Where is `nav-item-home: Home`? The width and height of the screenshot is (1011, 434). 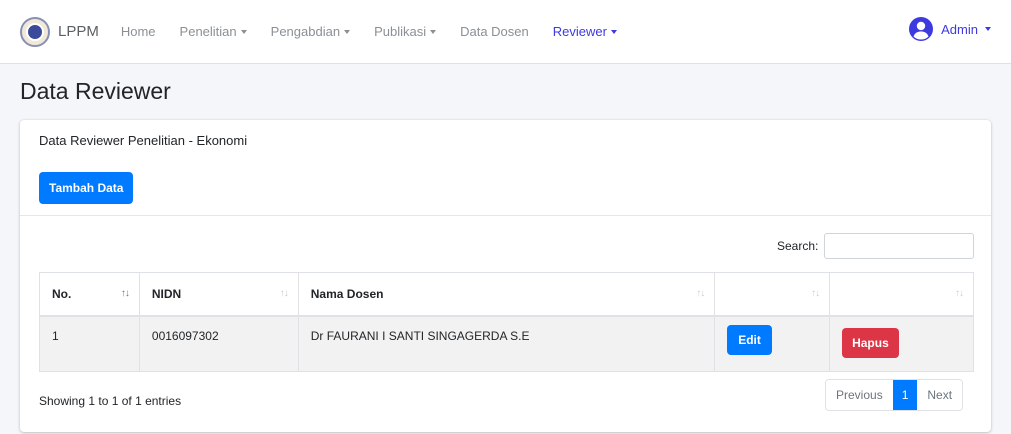 nav-item-home: Home is located at coordinates (138, 31).